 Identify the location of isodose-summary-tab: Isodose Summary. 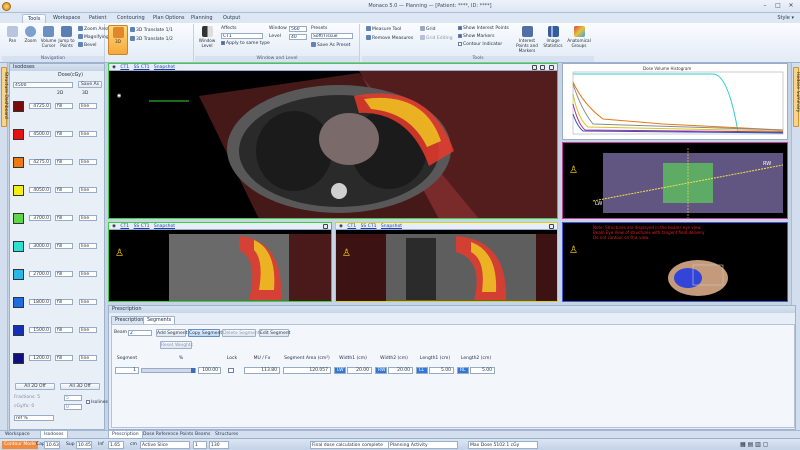
(796, 97).